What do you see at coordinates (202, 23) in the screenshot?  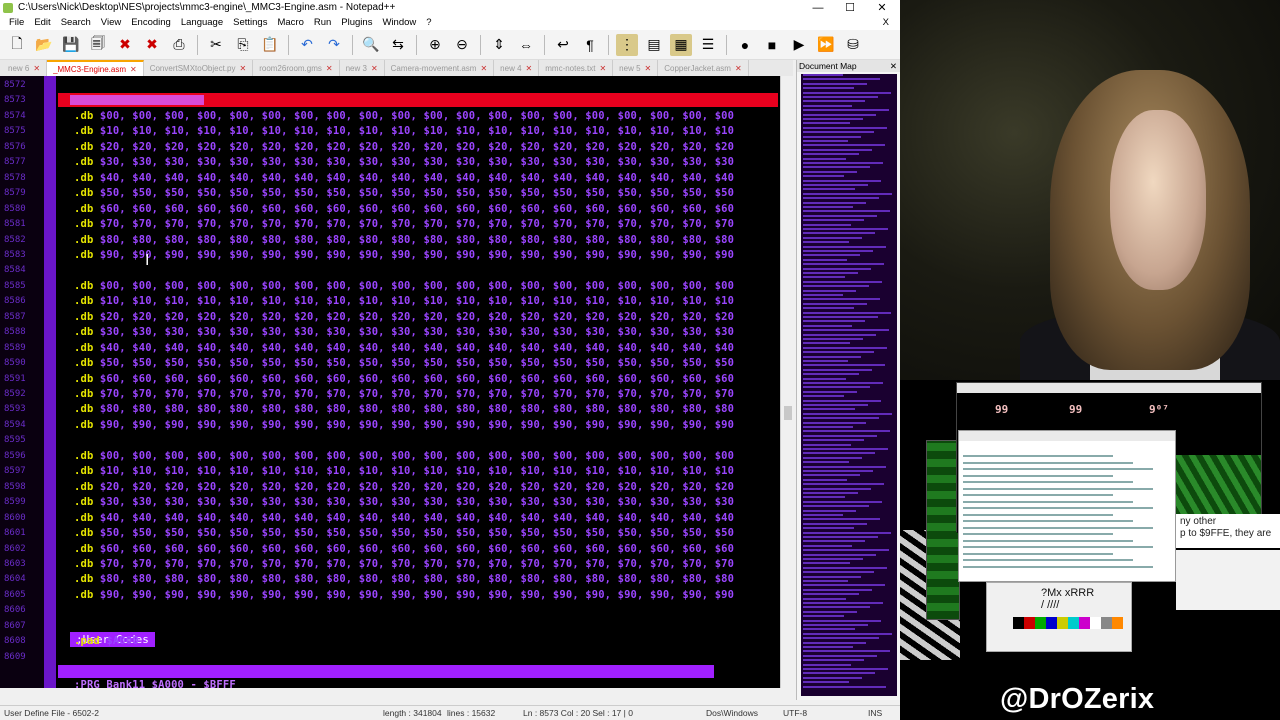 I see `menu-language: Language` at bounding box center [202, 23].